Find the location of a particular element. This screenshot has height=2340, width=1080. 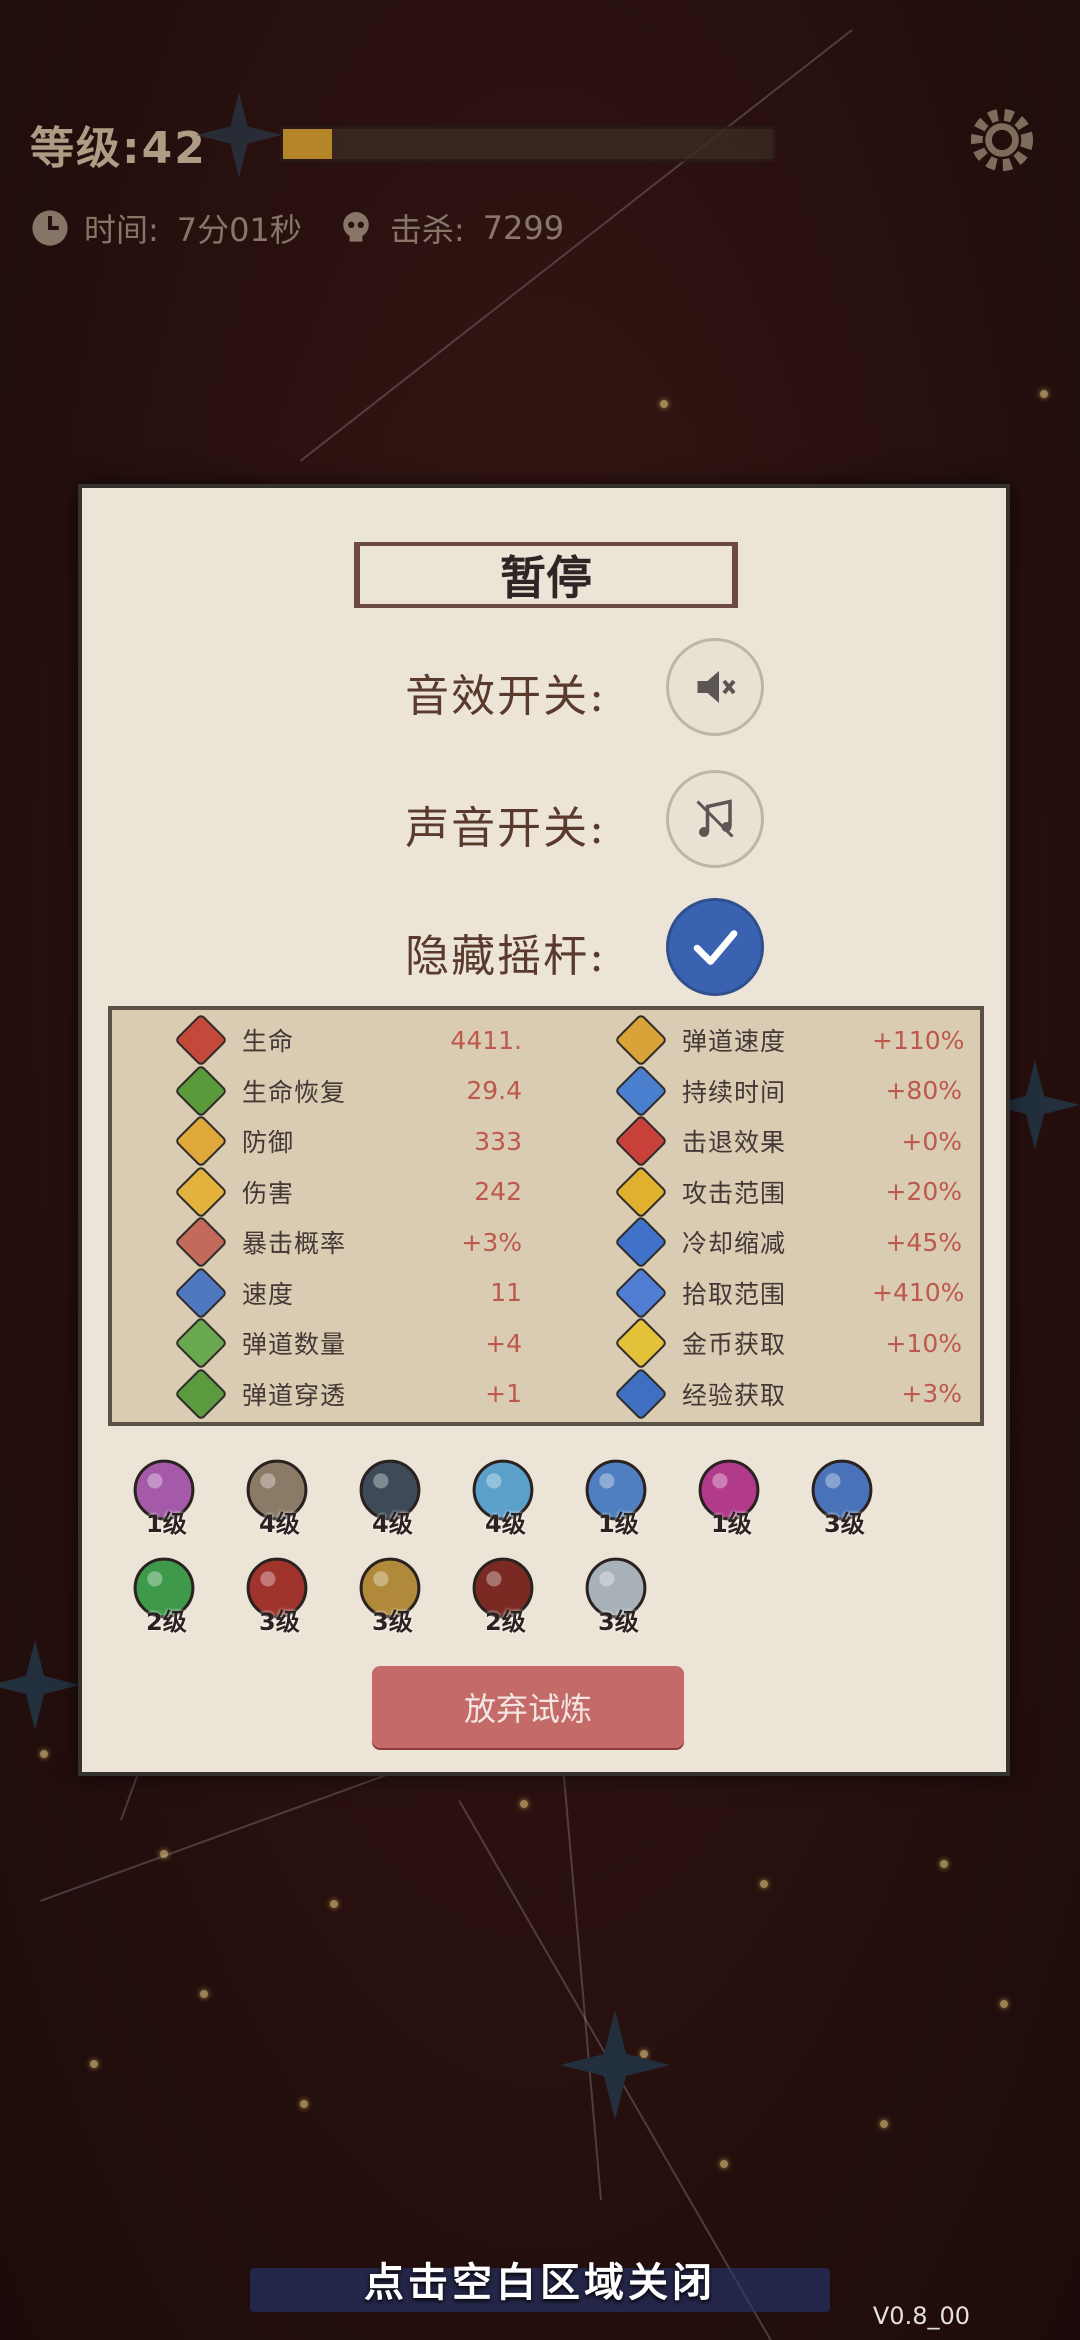

sfx-toggle-button is located at coordinates (715, 687).